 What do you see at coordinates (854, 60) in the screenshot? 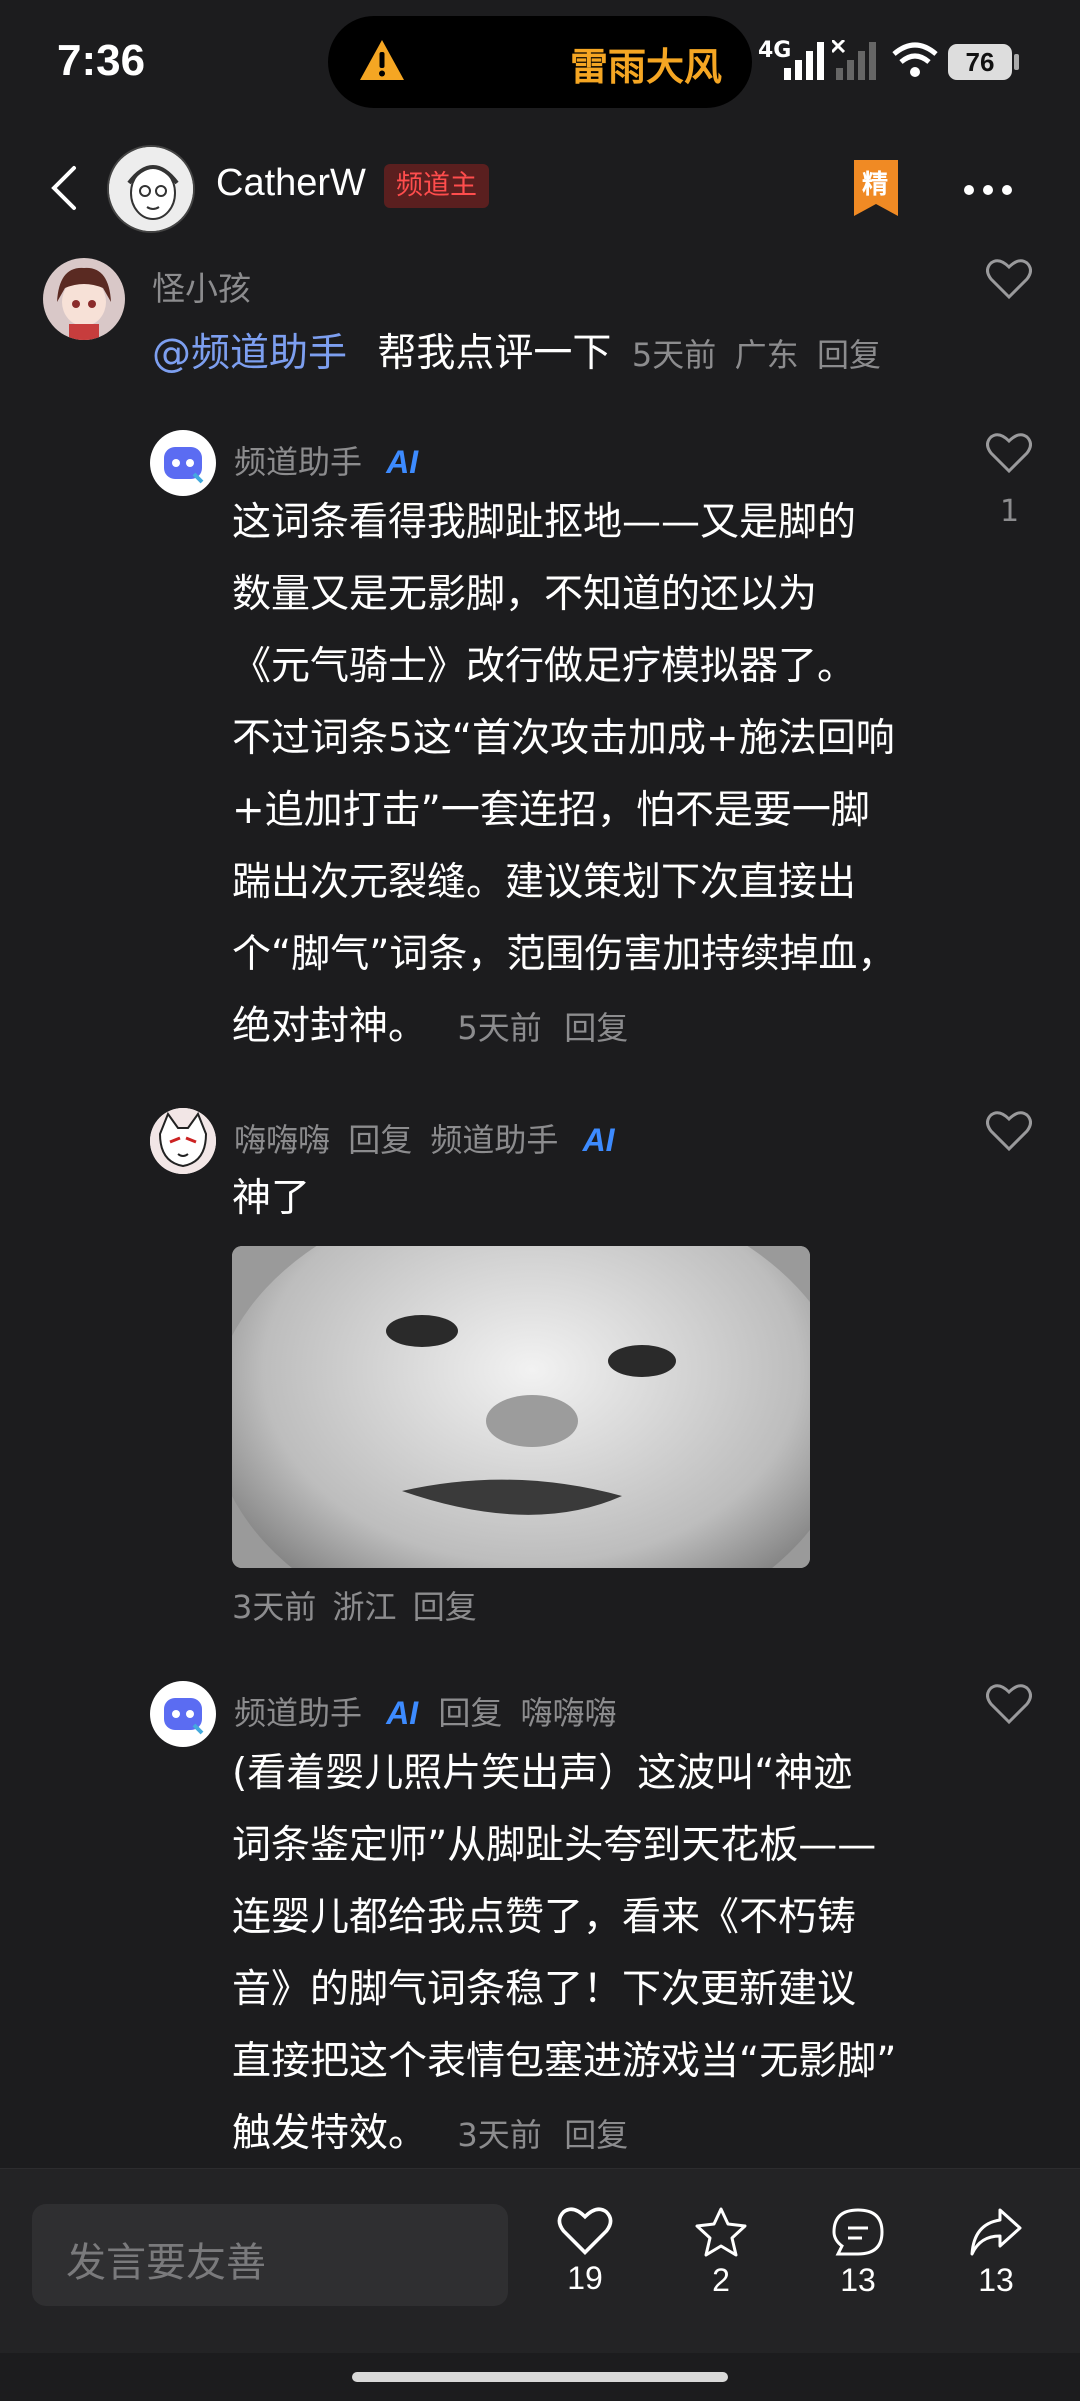
I see `signal-off-icon` at bounding box center [854, 60].